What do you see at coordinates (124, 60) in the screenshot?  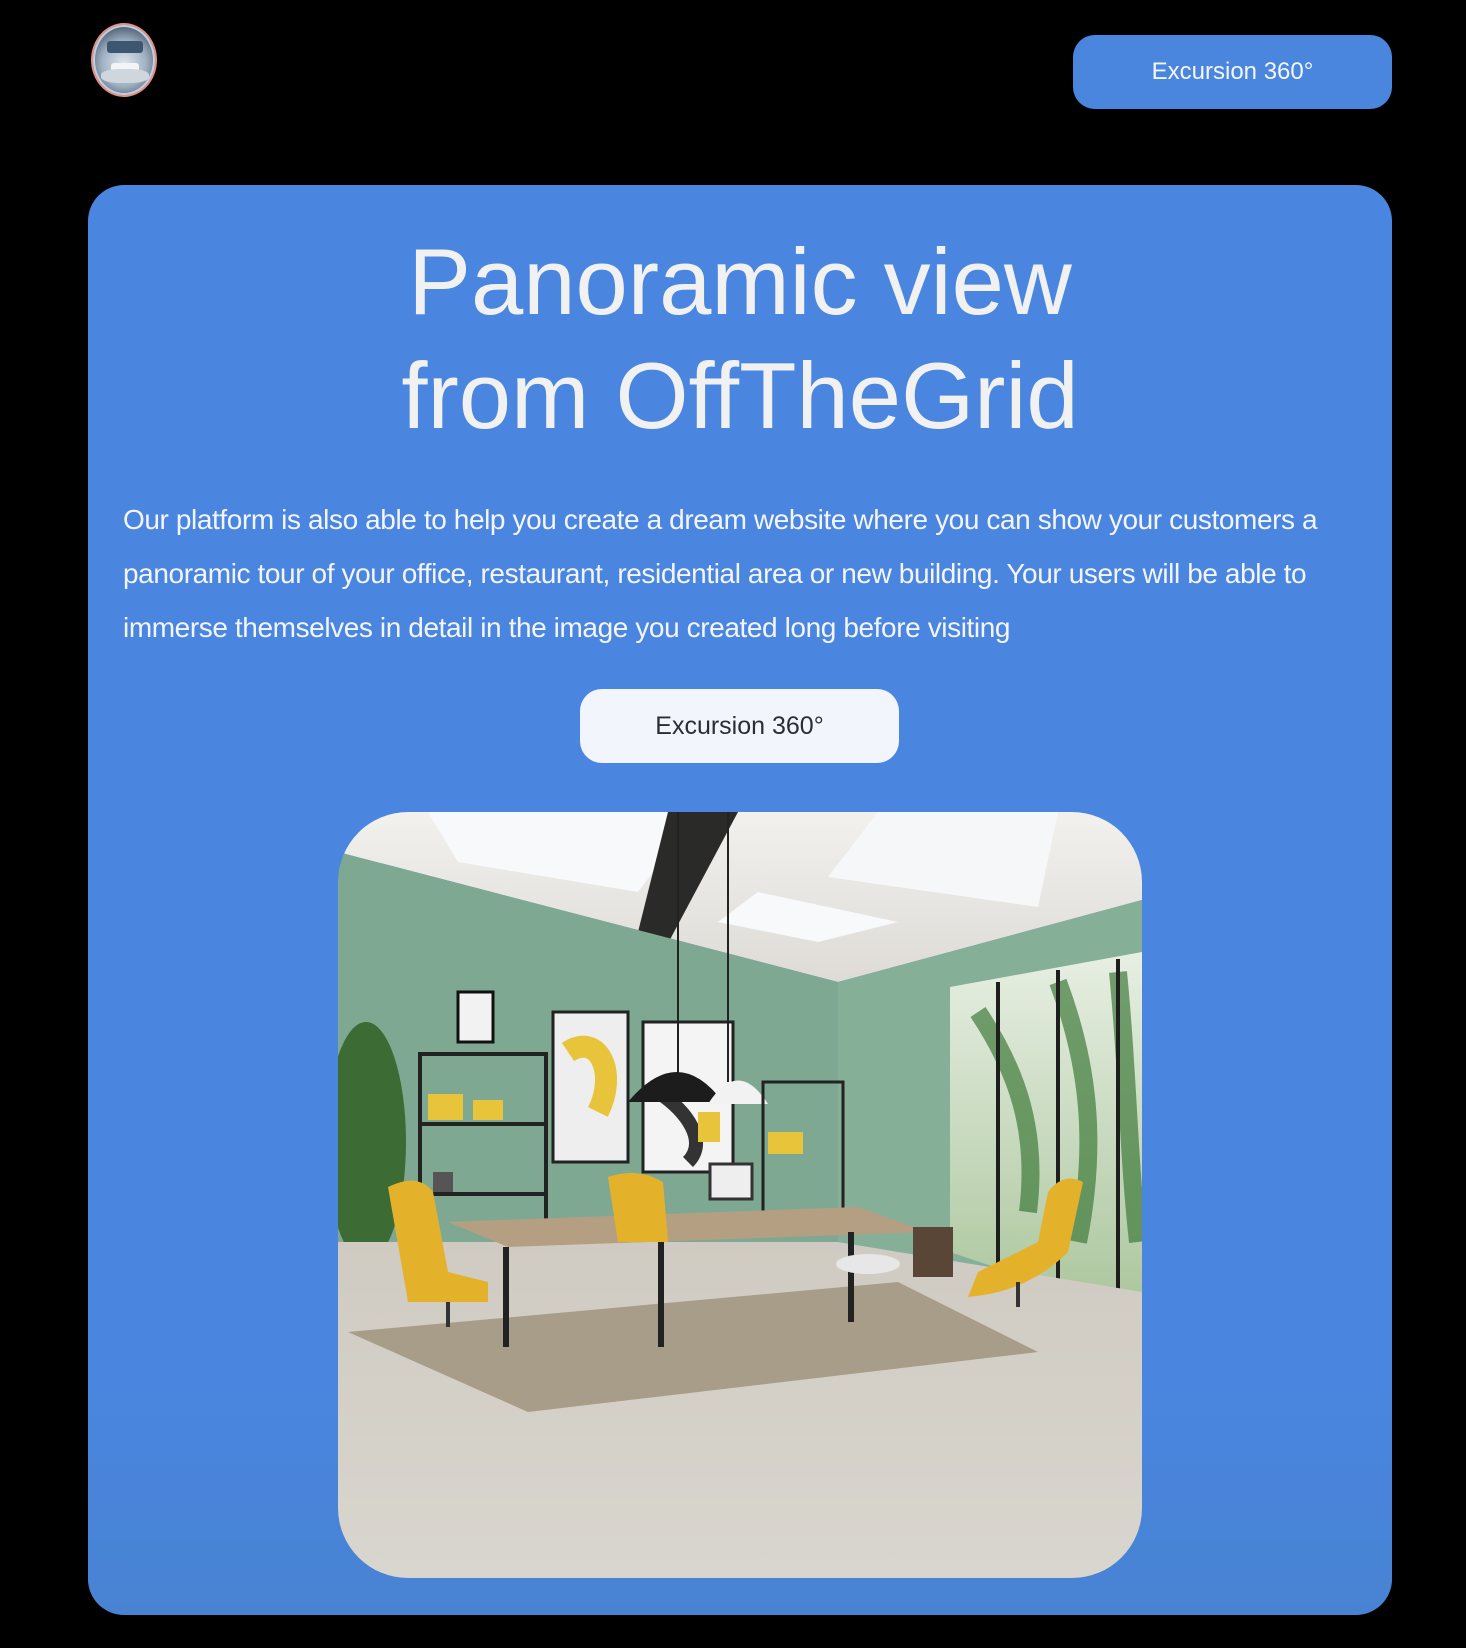 I see `logo-icon` at bounding box center [124, 60].